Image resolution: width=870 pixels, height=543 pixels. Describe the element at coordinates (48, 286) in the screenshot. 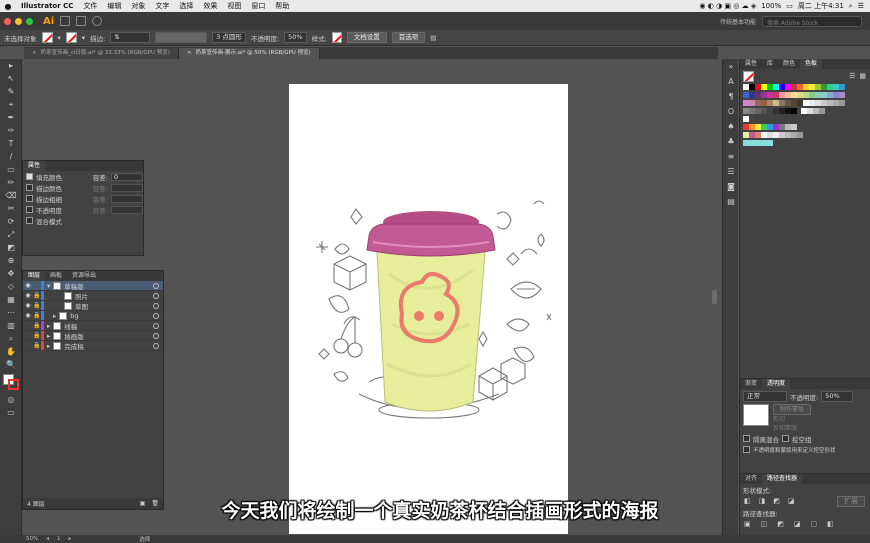

I see `expand-arrow-icon: ▾` at that location.